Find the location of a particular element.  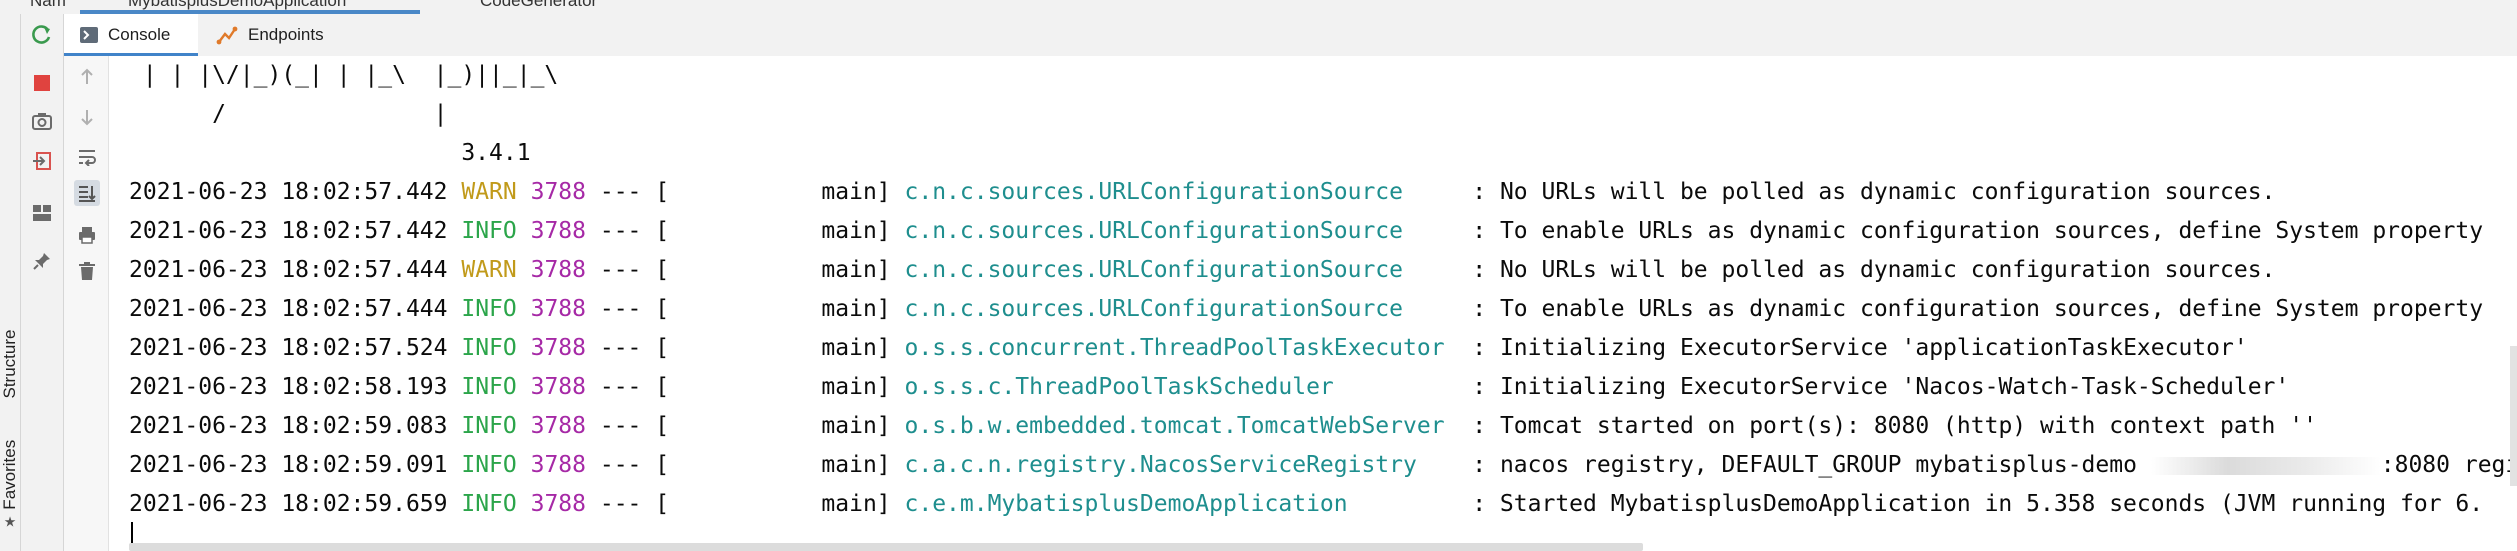

run-toolbar is located at coordinates (42, 282).